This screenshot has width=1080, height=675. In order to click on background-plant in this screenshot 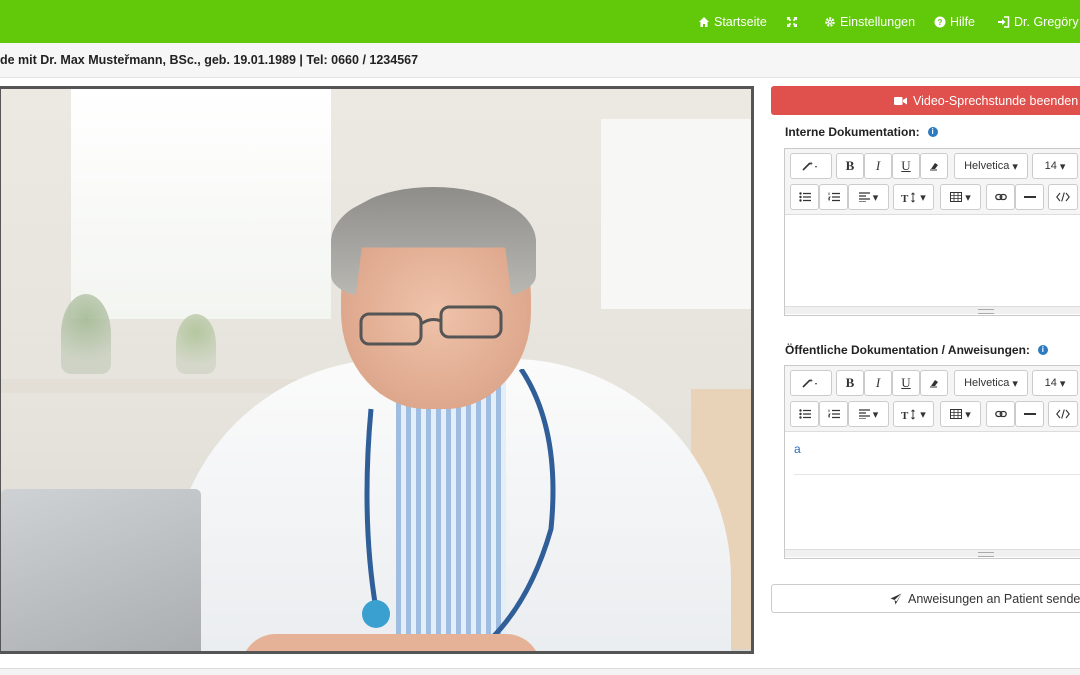, I will do `click(86, 334)`.